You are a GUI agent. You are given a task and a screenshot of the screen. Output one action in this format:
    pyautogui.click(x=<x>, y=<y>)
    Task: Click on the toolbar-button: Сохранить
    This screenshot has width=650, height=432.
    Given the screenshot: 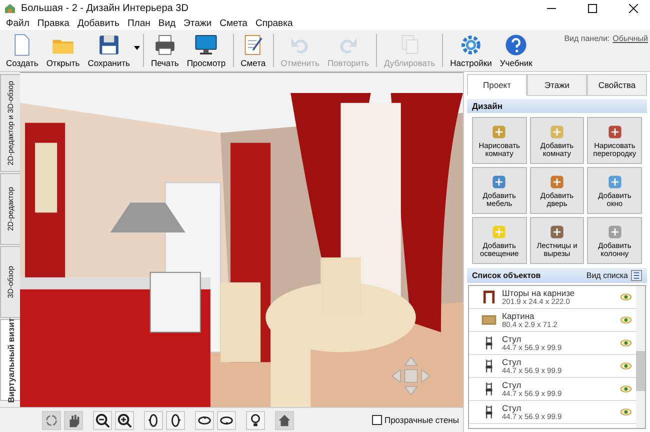 What is the action you would take?
    pyautogui.click(x=109, y=50)
    